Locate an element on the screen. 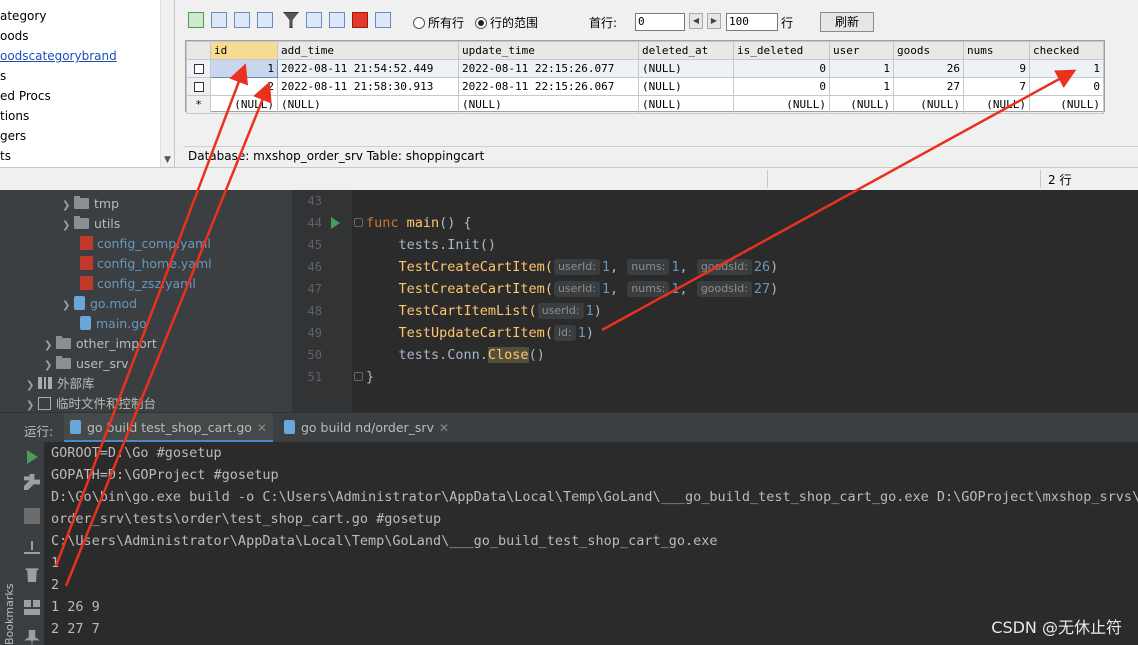 The height and width of the screenshot is (645, 1138). project-item-utils: ❯ utils is located at coordinates (91, 224).